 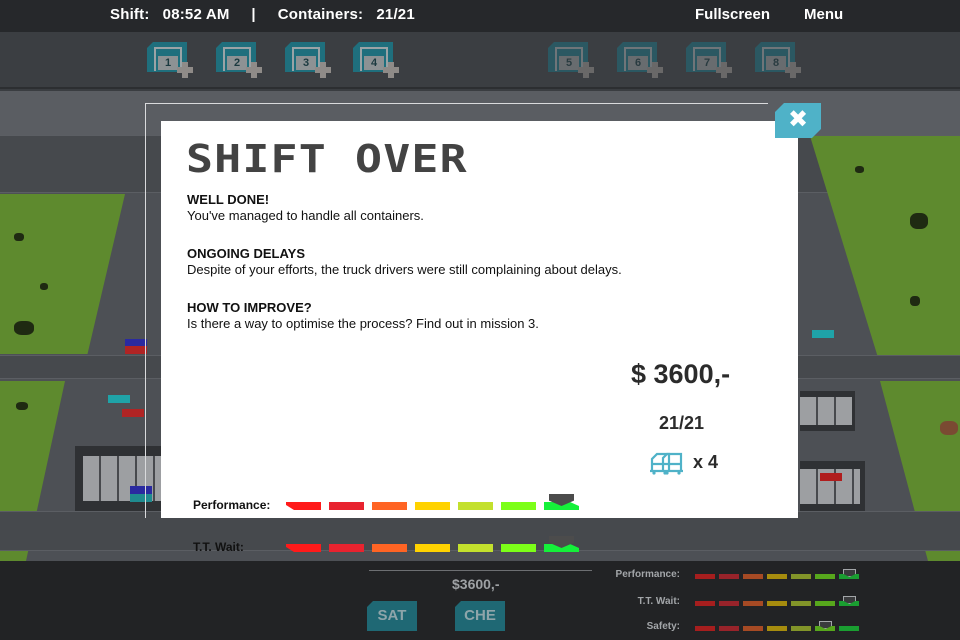 I want to click on tab-sat: SAT, so click(x=392, y=616).